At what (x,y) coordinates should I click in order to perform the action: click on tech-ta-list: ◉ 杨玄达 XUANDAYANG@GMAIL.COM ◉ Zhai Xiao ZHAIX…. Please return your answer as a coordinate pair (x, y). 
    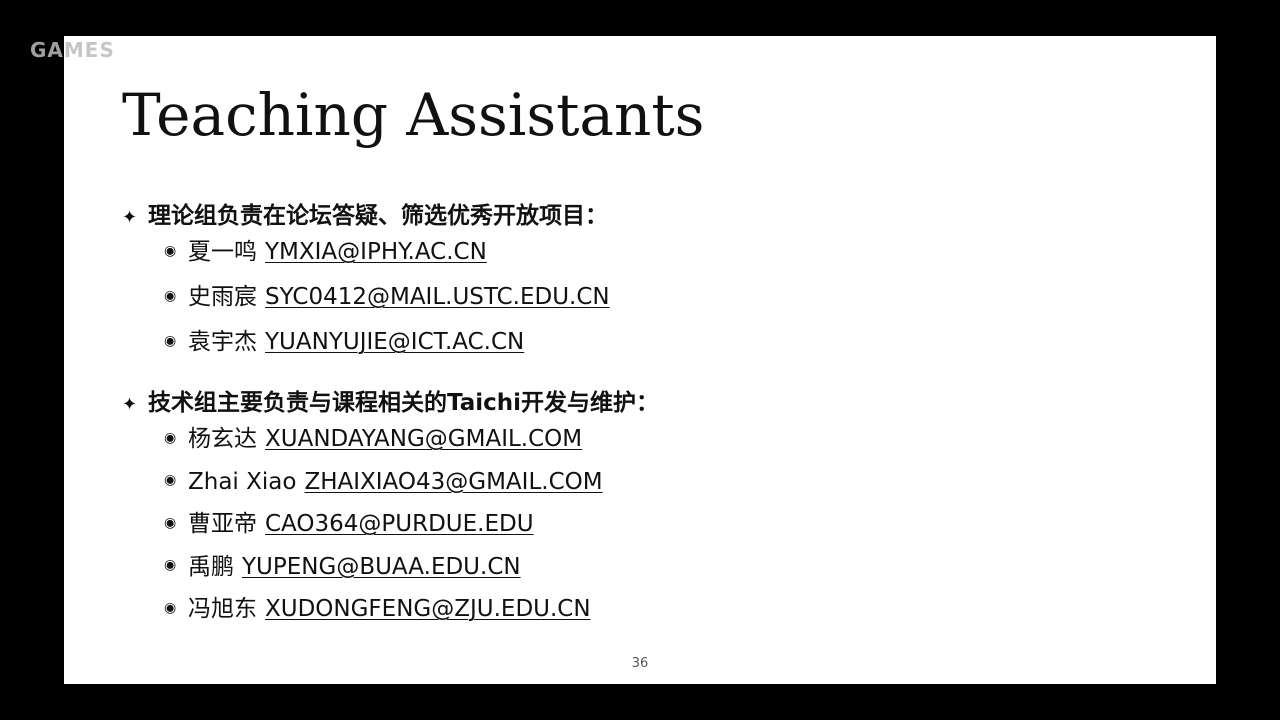
    Looking at the image, I should click on (383, 530).